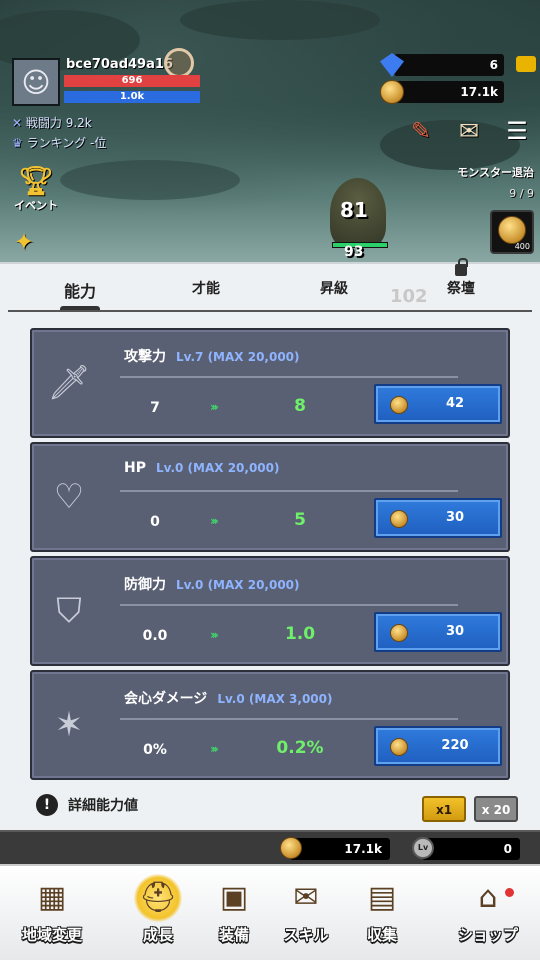 This screenshot has height=960, width=540. I want to click on sword-icon: 🗡︎, so click(69, 383).